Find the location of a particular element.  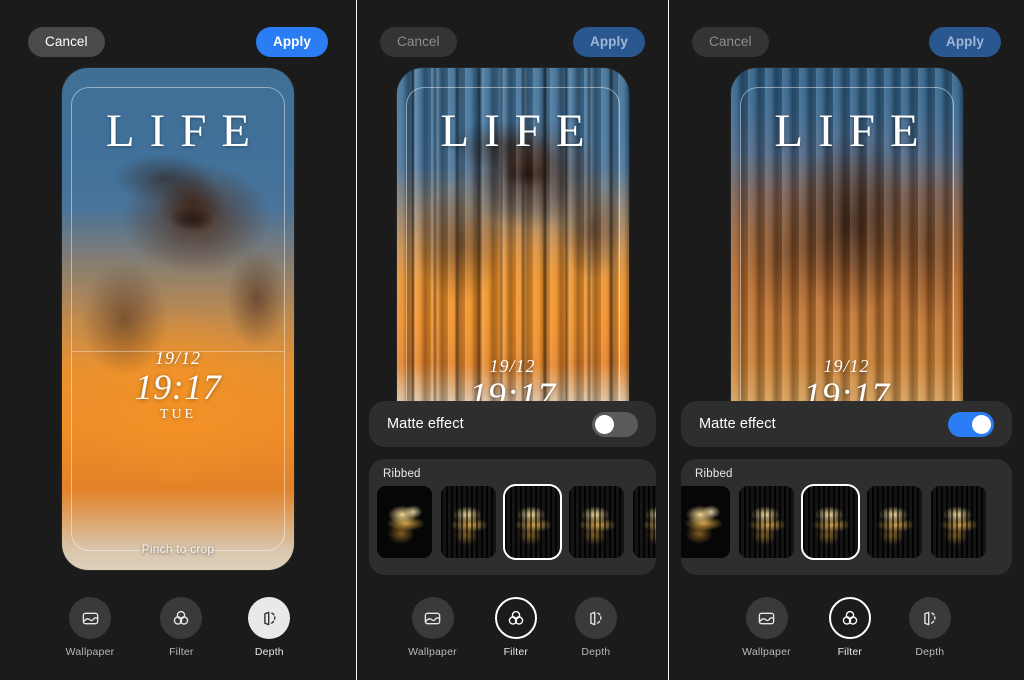

pinch-to-crop-hint: Pinch to crop is located at coordinates (178, 549).